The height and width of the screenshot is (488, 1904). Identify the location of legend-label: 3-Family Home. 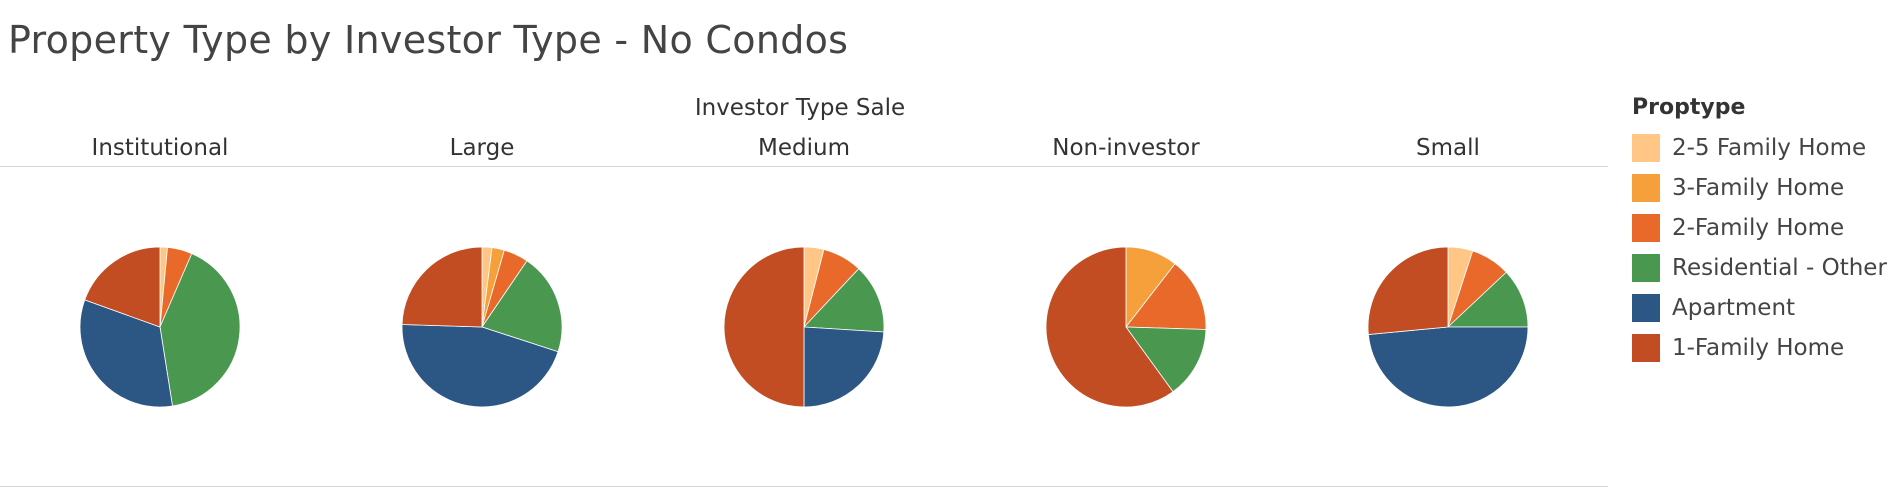
(1758, 188).